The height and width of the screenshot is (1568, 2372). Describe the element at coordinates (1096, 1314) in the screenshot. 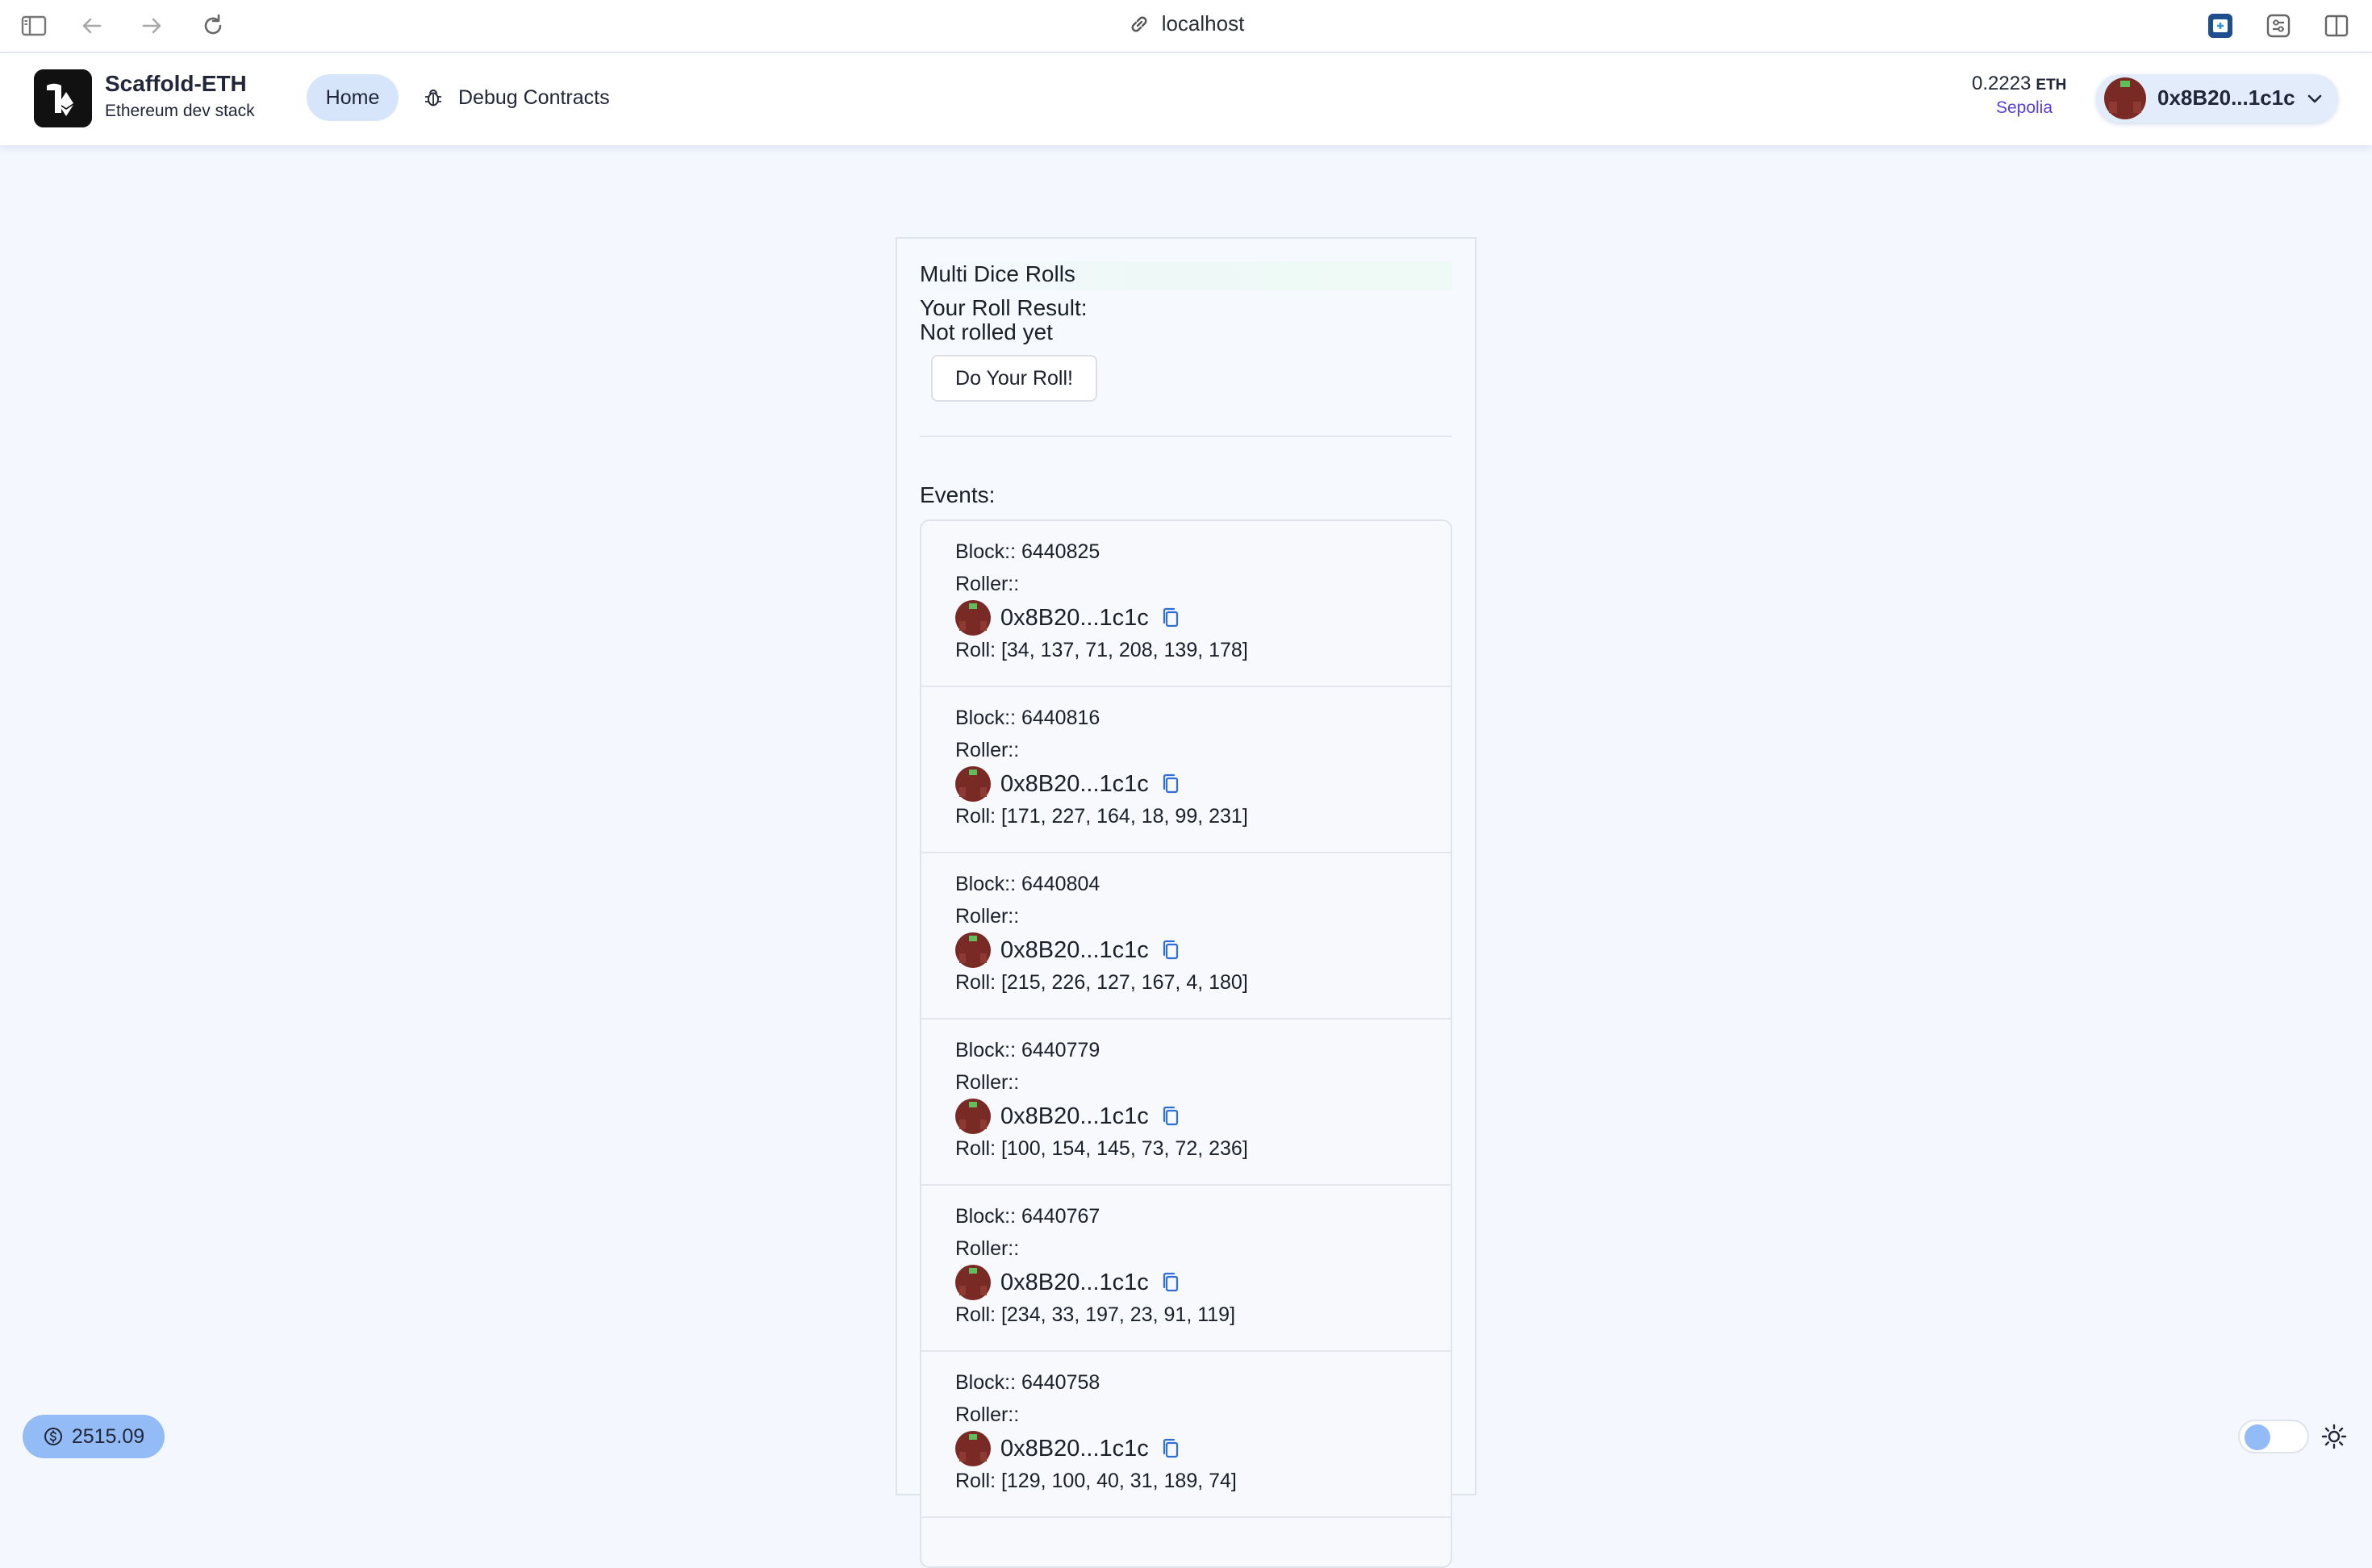

I see `event-roll: Roll: [234, 33, 197, 23, 91, 119]` at that location.